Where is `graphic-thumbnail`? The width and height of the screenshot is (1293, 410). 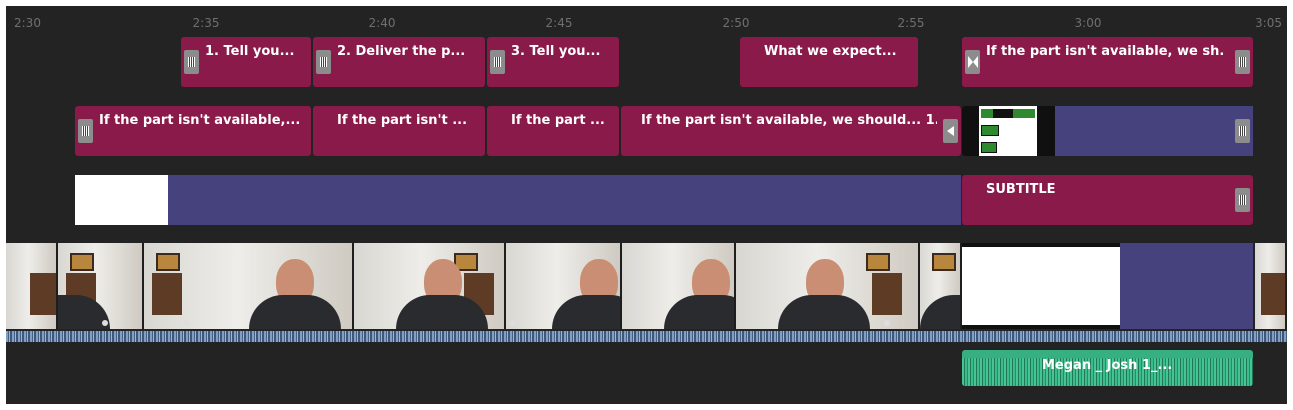 graphic-thumbnail is located at coordinates (1008, 131).